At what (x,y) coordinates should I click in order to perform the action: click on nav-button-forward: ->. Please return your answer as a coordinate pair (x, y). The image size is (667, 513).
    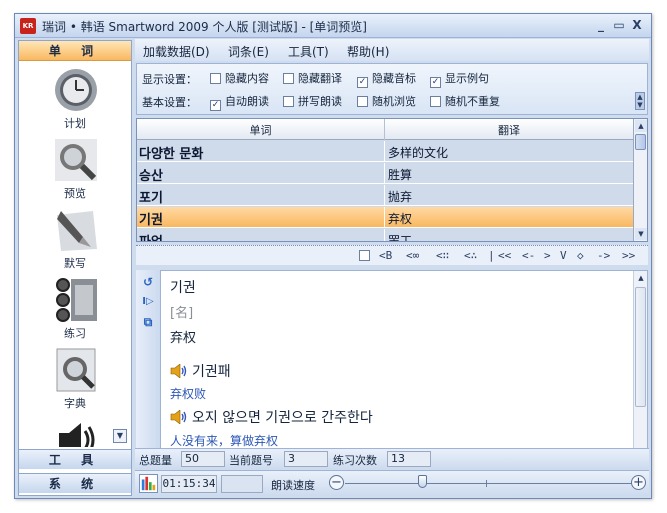
    Looking at the image, I should click on (603, 255).